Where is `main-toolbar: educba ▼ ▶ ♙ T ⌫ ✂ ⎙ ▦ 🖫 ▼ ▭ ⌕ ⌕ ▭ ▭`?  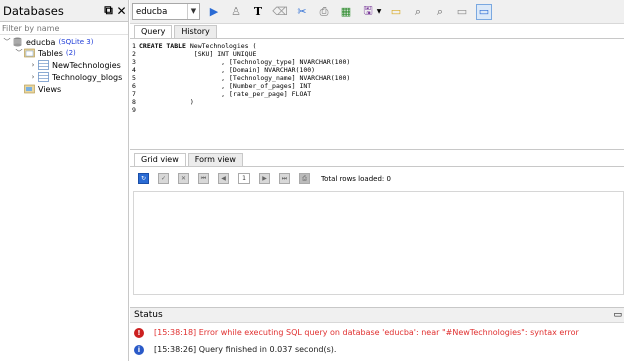 main-toolbar: educba ▼ ▶ ♙ T ⌫ ✂ ⎙ ▦ 🖫 ▼ ▭ ⌕ ⌕ ▭ ▭ is located at coordinates (377, 12).